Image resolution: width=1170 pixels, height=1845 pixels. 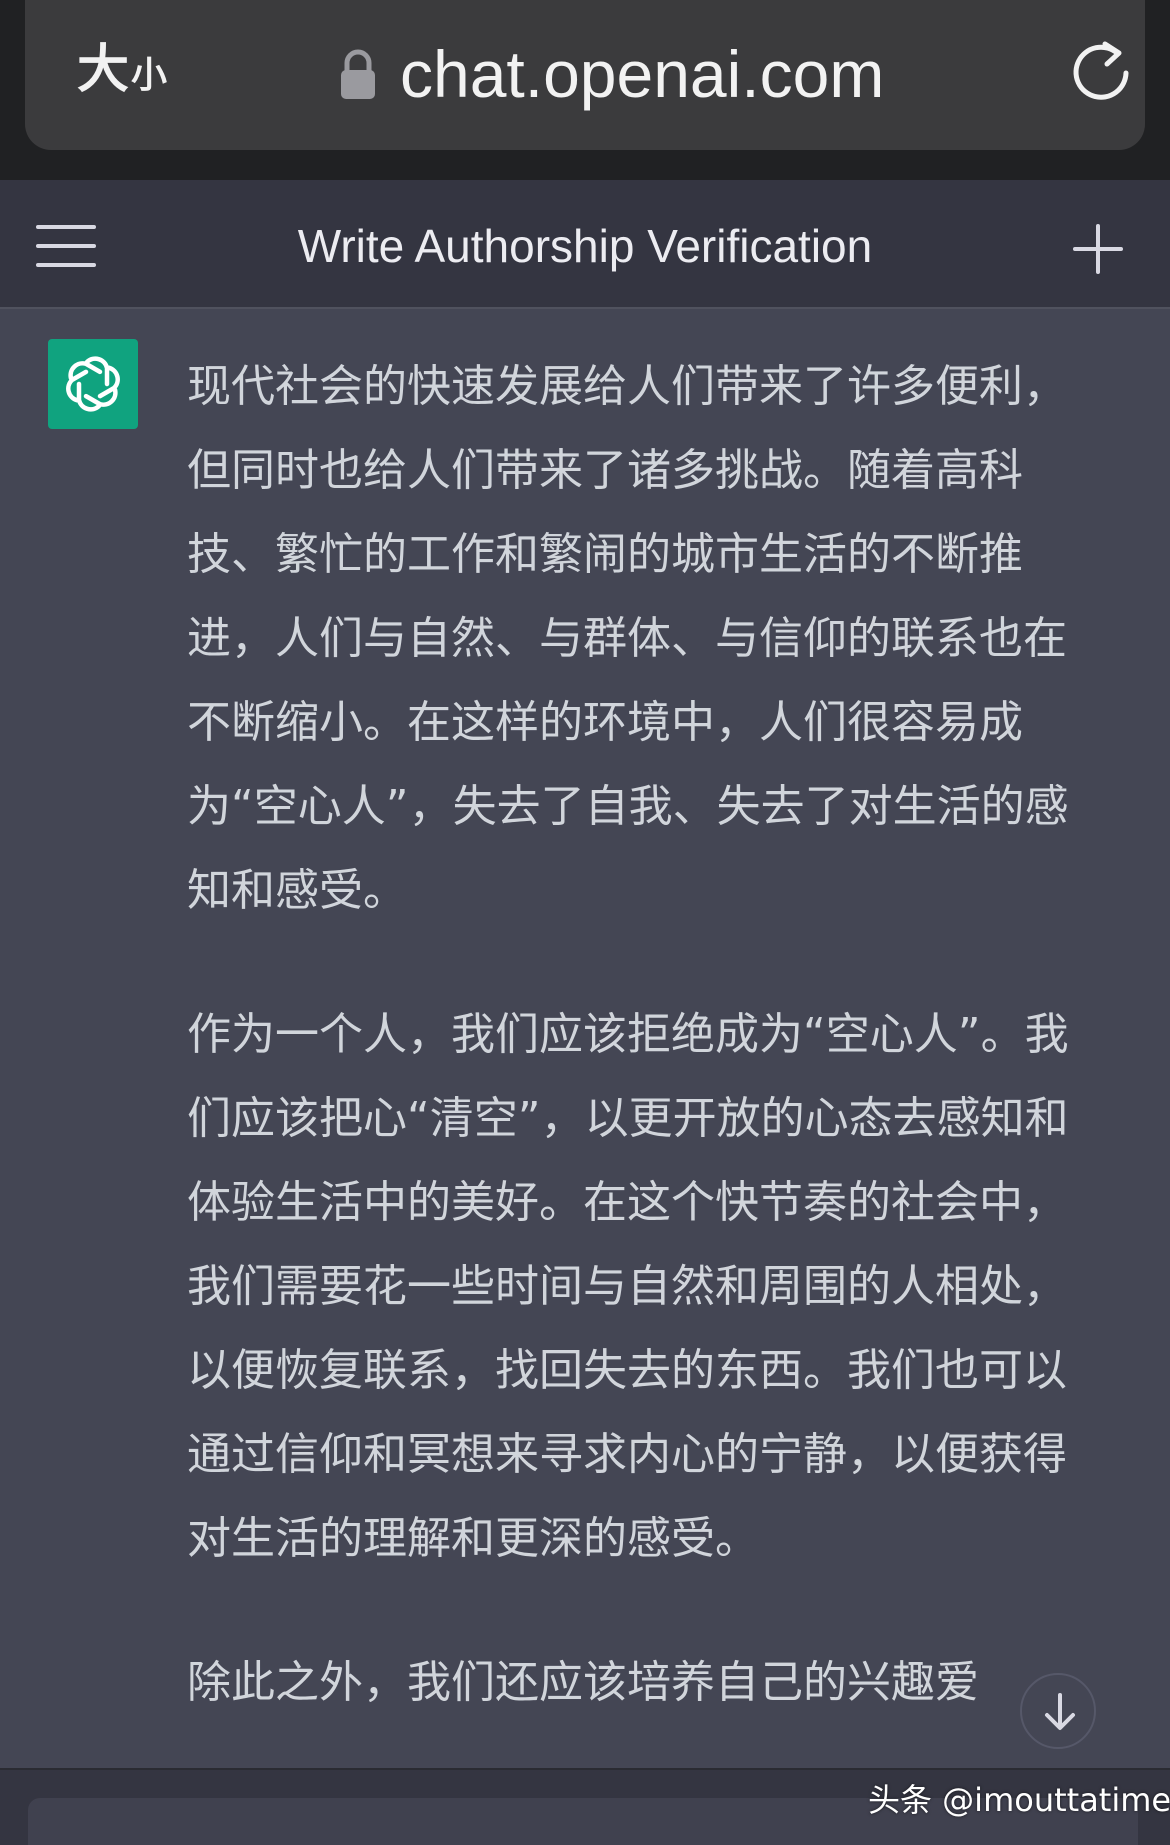 I want to click on lock-icon, so click(x=358, y=74).